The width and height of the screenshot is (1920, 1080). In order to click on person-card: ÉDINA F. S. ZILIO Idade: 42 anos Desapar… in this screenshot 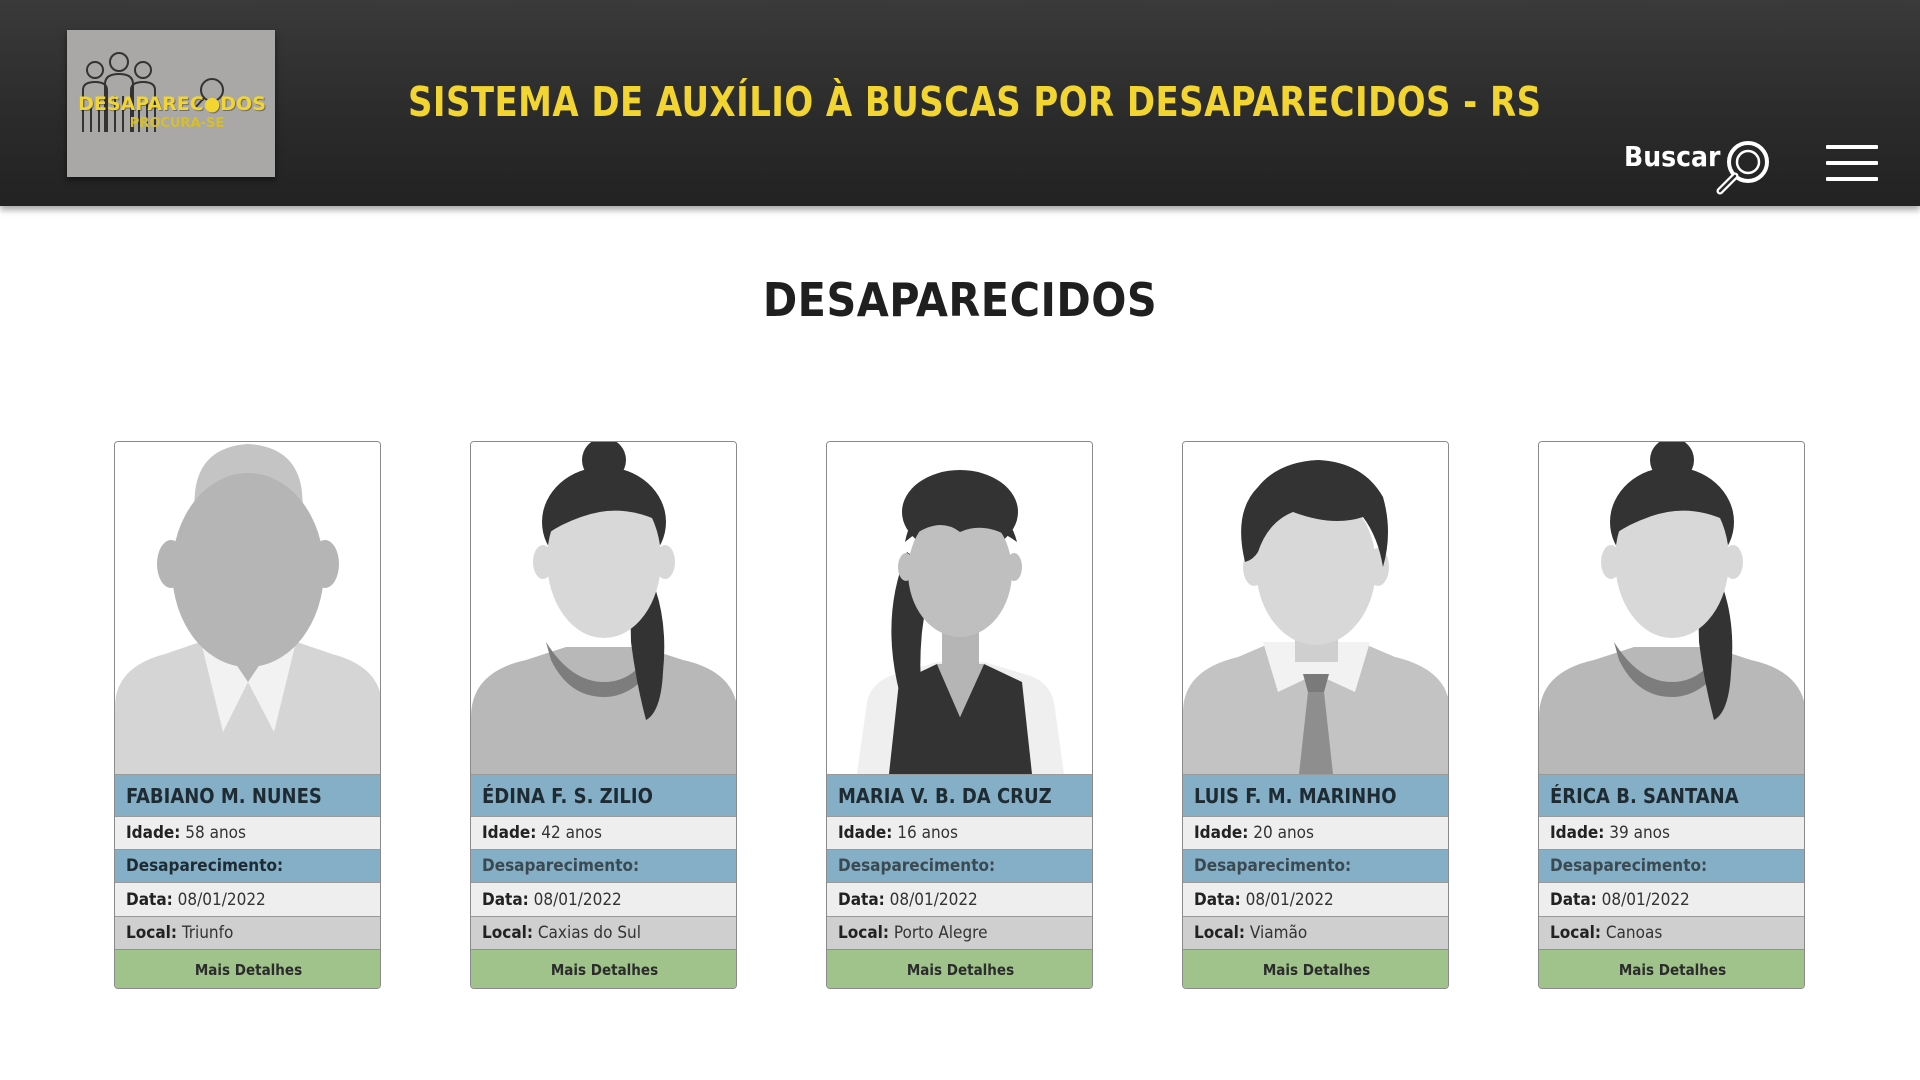, I will do `click(603, 715)`.